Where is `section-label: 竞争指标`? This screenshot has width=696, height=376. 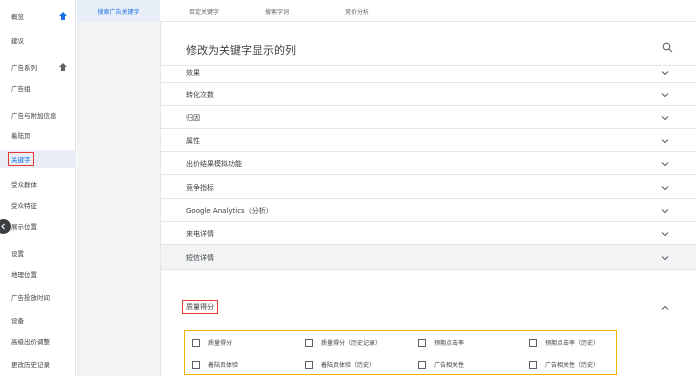 section-label: 竞争指标 is located at coordinates (200, 188).